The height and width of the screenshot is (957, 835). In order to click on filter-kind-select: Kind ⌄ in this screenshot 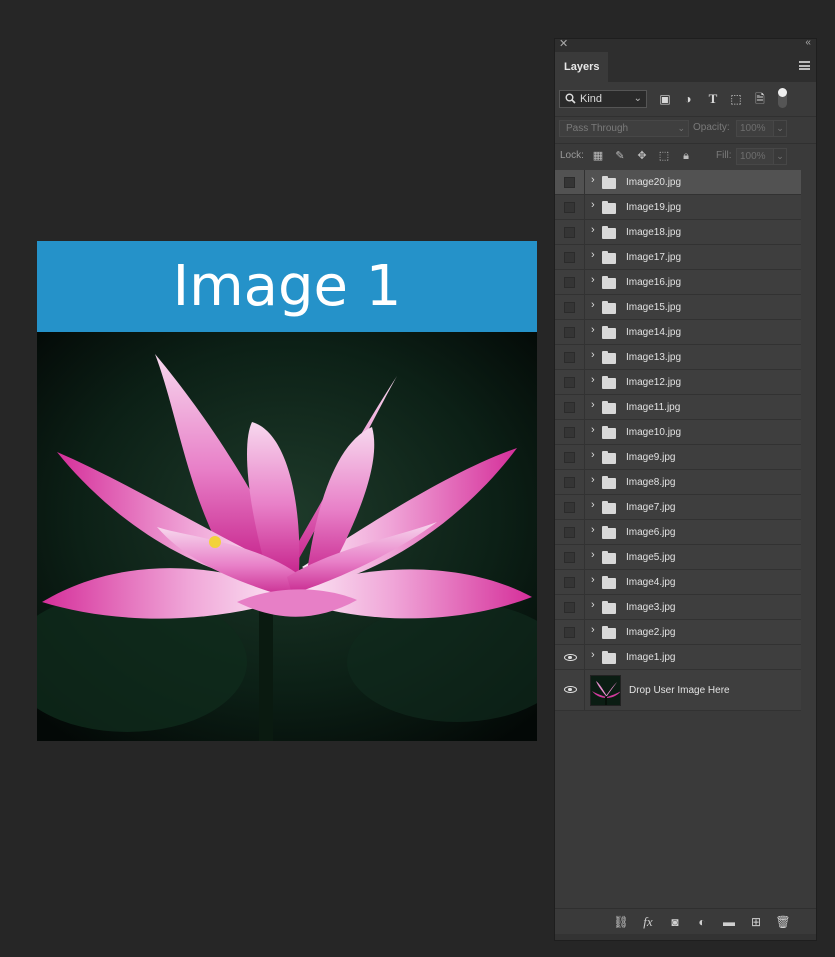, I will do `click(603, 99)`.